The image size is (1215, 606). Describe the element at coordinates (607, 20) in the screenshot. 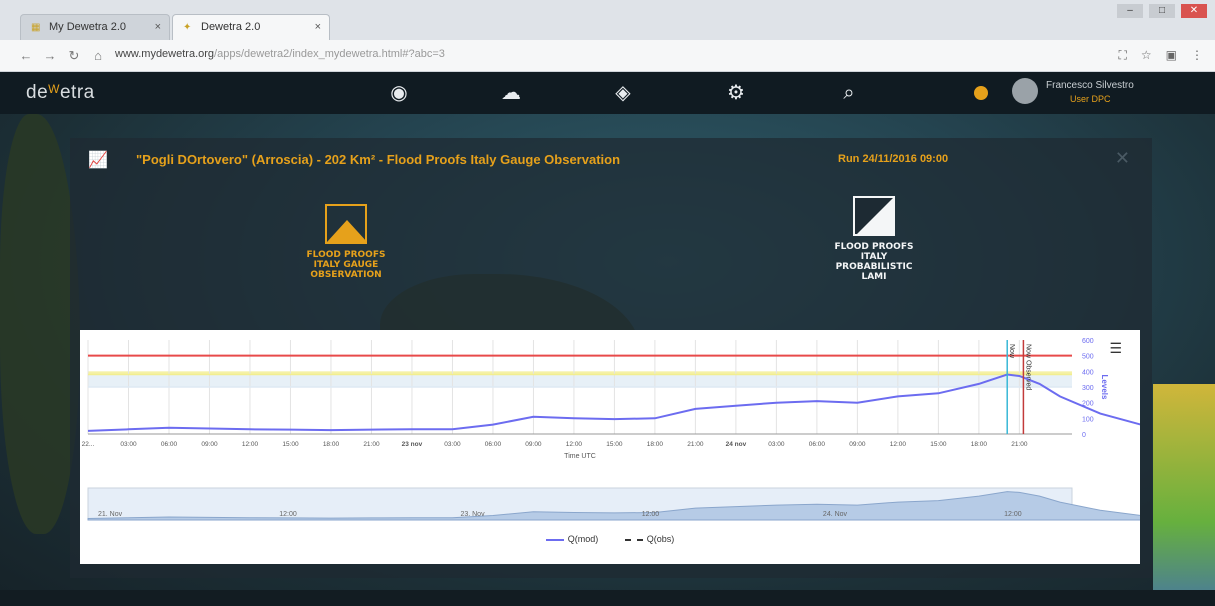

I see `browser-tabbar: ▦ My Dewetra 2.0 × ✦ Dewetra 2.0 × – □ ✕` at that location.